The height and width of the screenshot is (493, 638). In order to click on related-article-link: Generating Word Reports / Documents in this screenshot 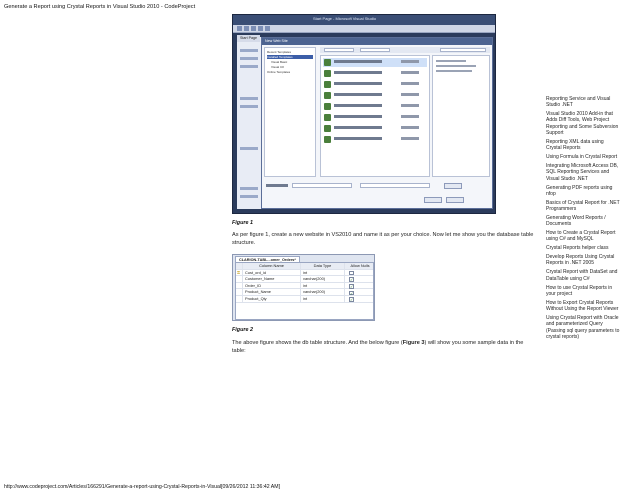, I will do `click(583, 221)`.